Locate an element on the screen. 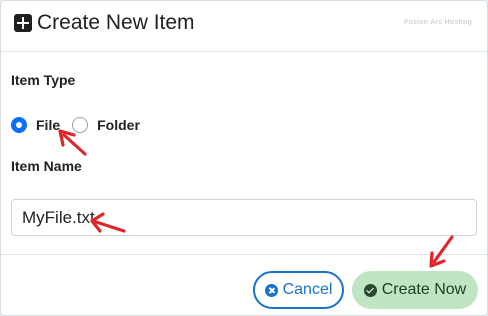  annotation-arrow-file is located at coordinates (72, 142).